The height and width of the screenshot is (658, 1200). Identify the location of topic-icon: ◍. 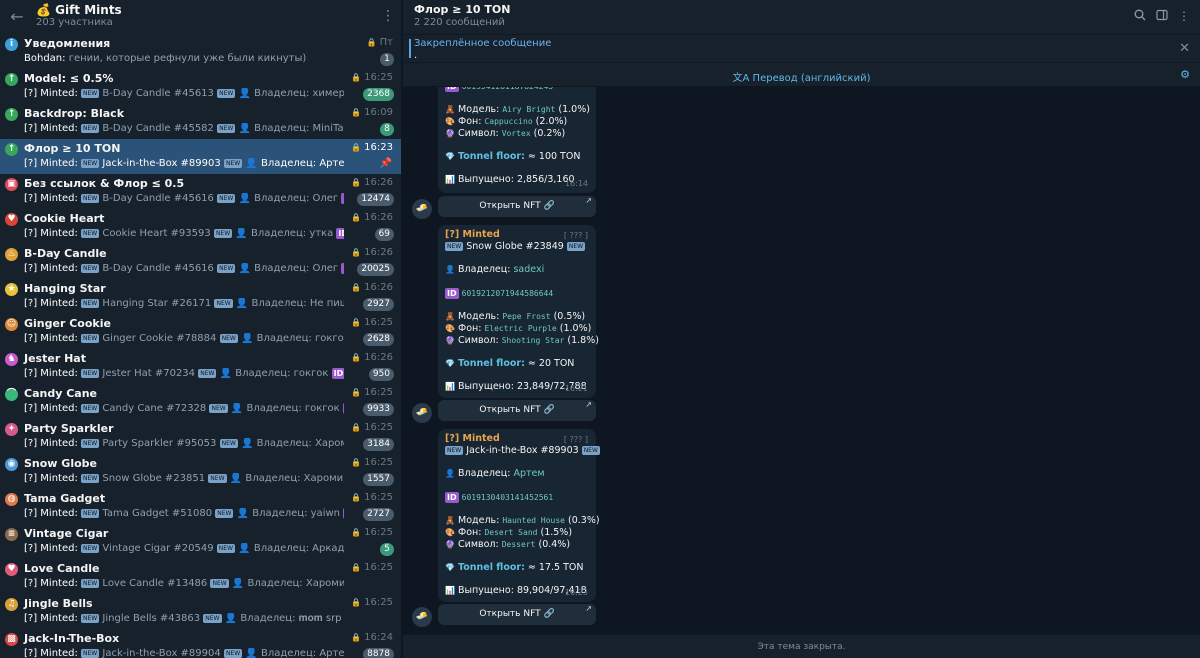
(11, 499).